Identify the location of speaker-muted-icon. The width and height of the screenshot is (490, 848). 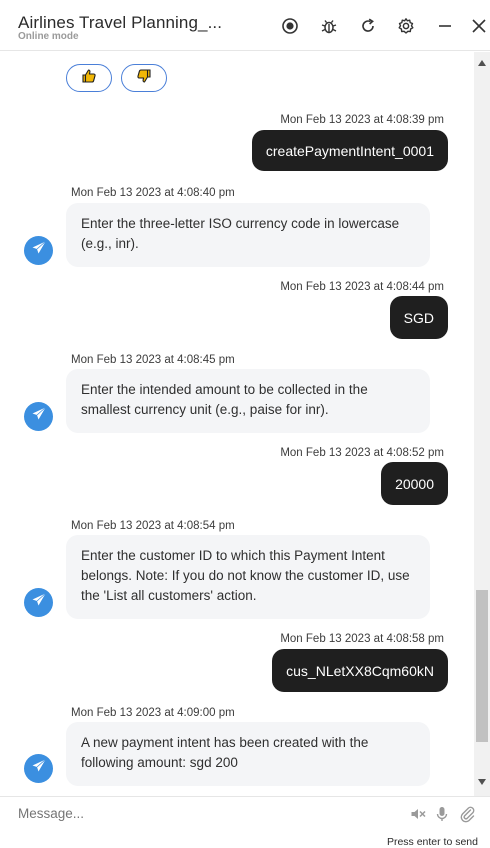
(418, 814).